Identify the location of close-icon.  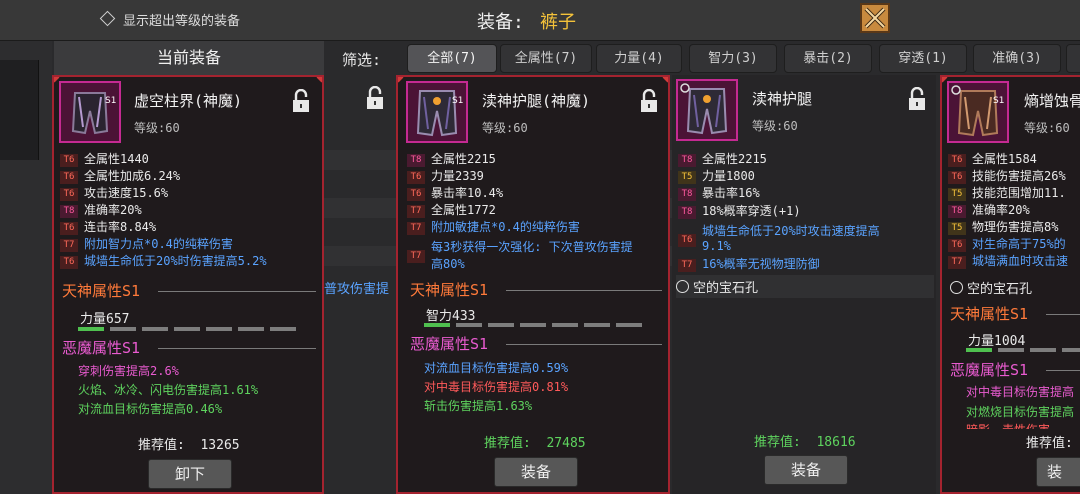
(875, 18).